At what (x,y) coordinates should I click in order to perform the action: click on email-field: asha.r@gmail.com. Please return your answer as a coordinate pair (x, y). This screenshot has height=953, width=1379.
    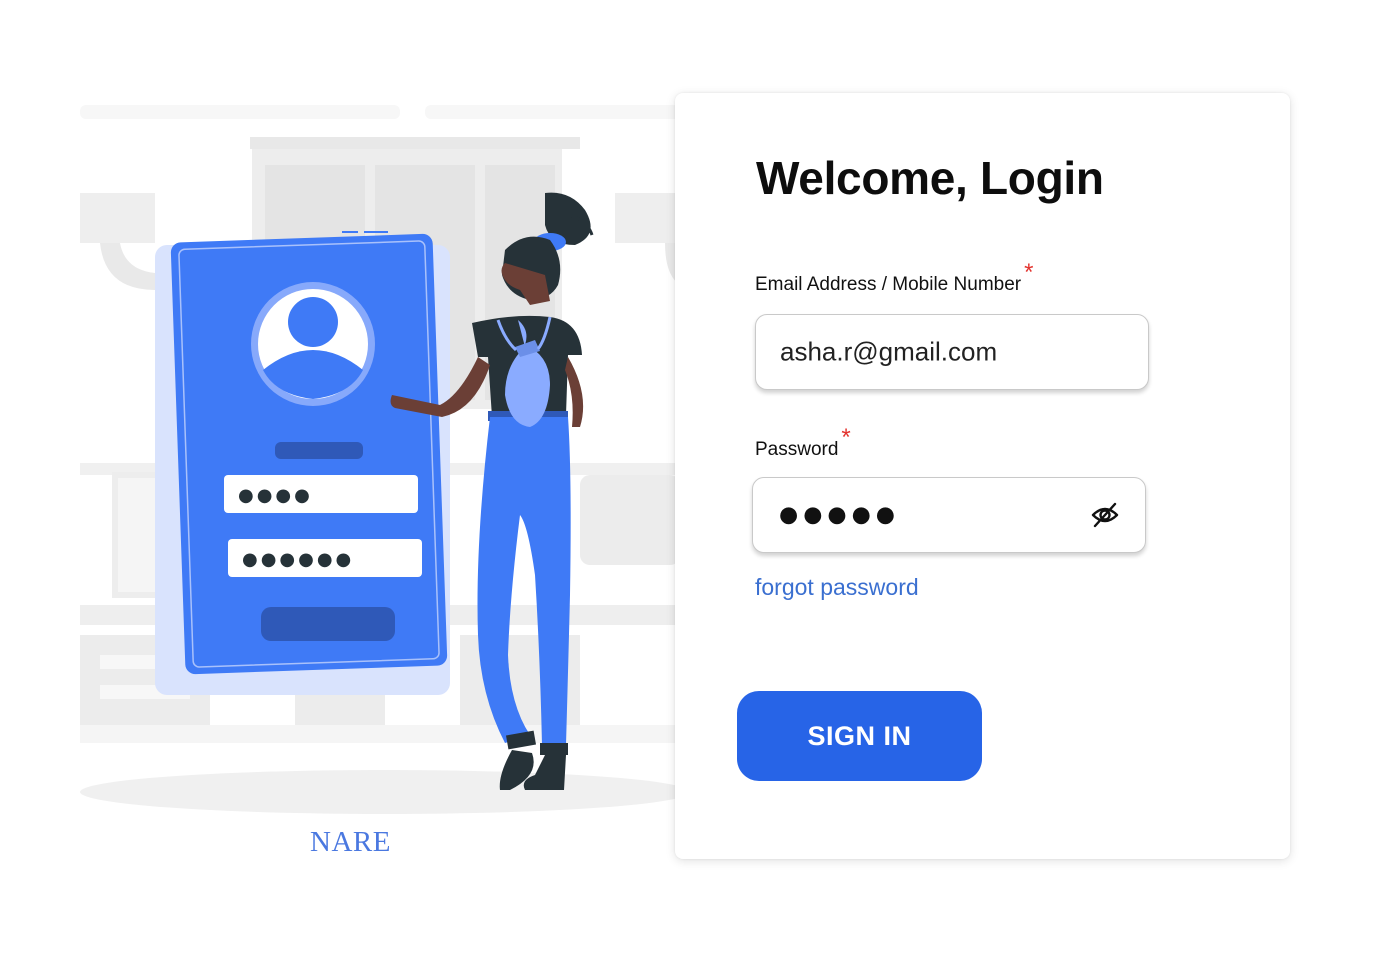
    Looking at the image, I should click on (952, 352).